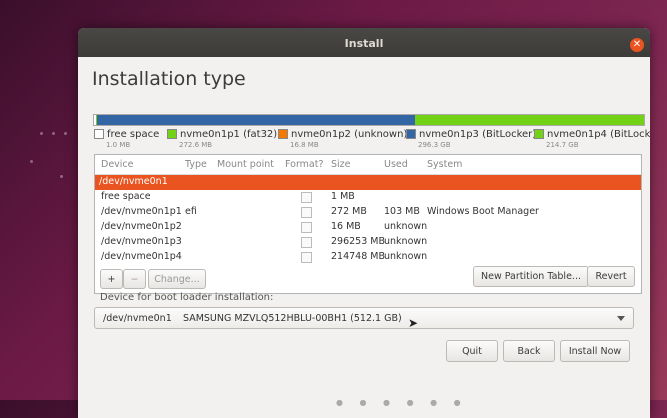 This screenshot has width=667, height=418. What do you see at coordinates (346, 226) in the screenshot?
I see `cell-size: 16 MB` at bounding box center [346, 226].